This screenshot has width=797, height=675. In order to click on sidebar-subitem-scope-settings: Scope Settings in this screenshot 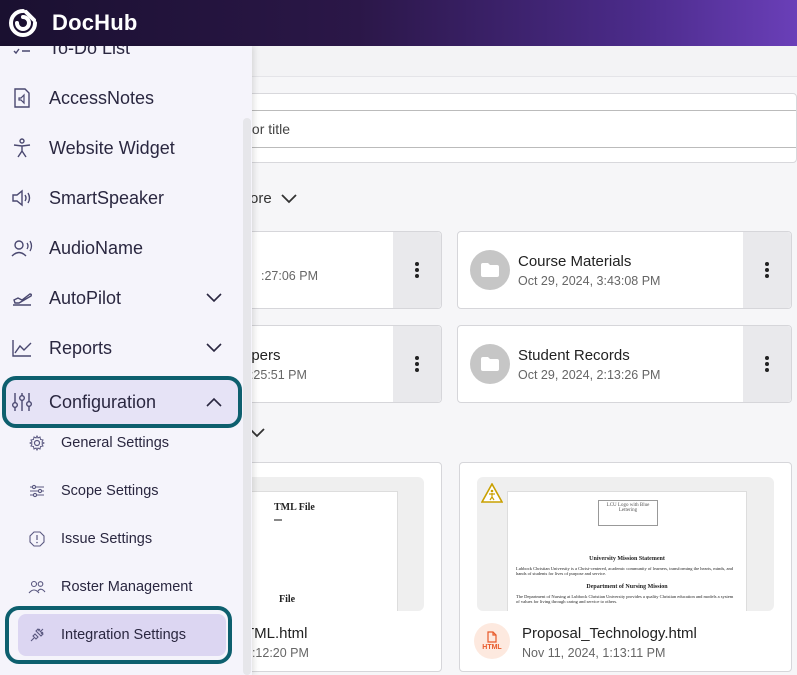, I will do `click(121, 491)`.